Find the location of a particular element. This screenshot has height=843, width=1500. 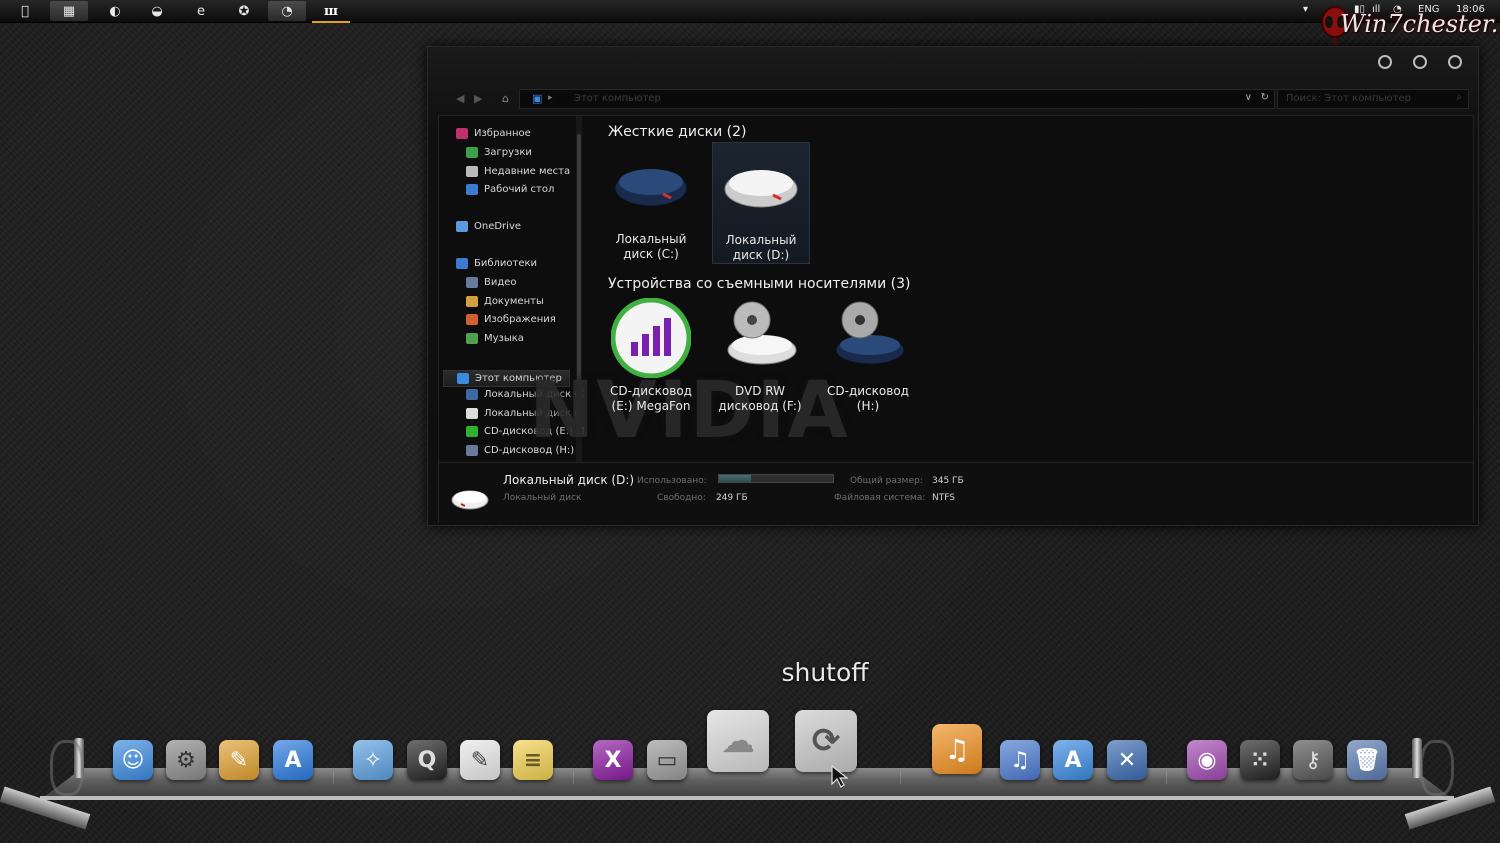

dock-widgets-icon: ✎ is located at coordinates (239, 760).